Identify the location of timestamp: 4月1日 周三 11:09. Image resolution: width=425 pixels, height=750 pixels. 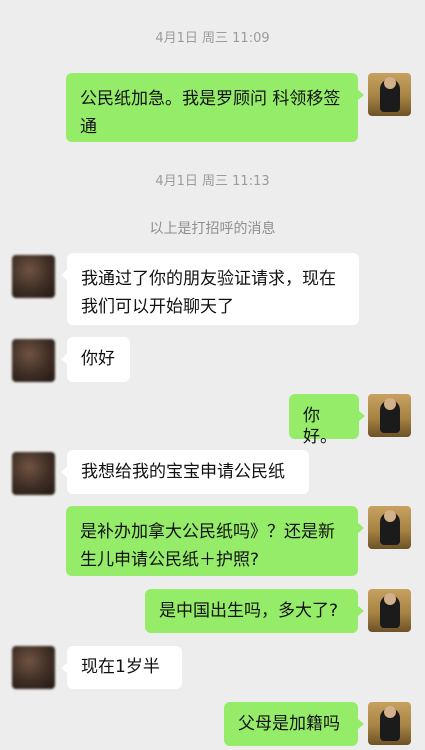
(212, 38).